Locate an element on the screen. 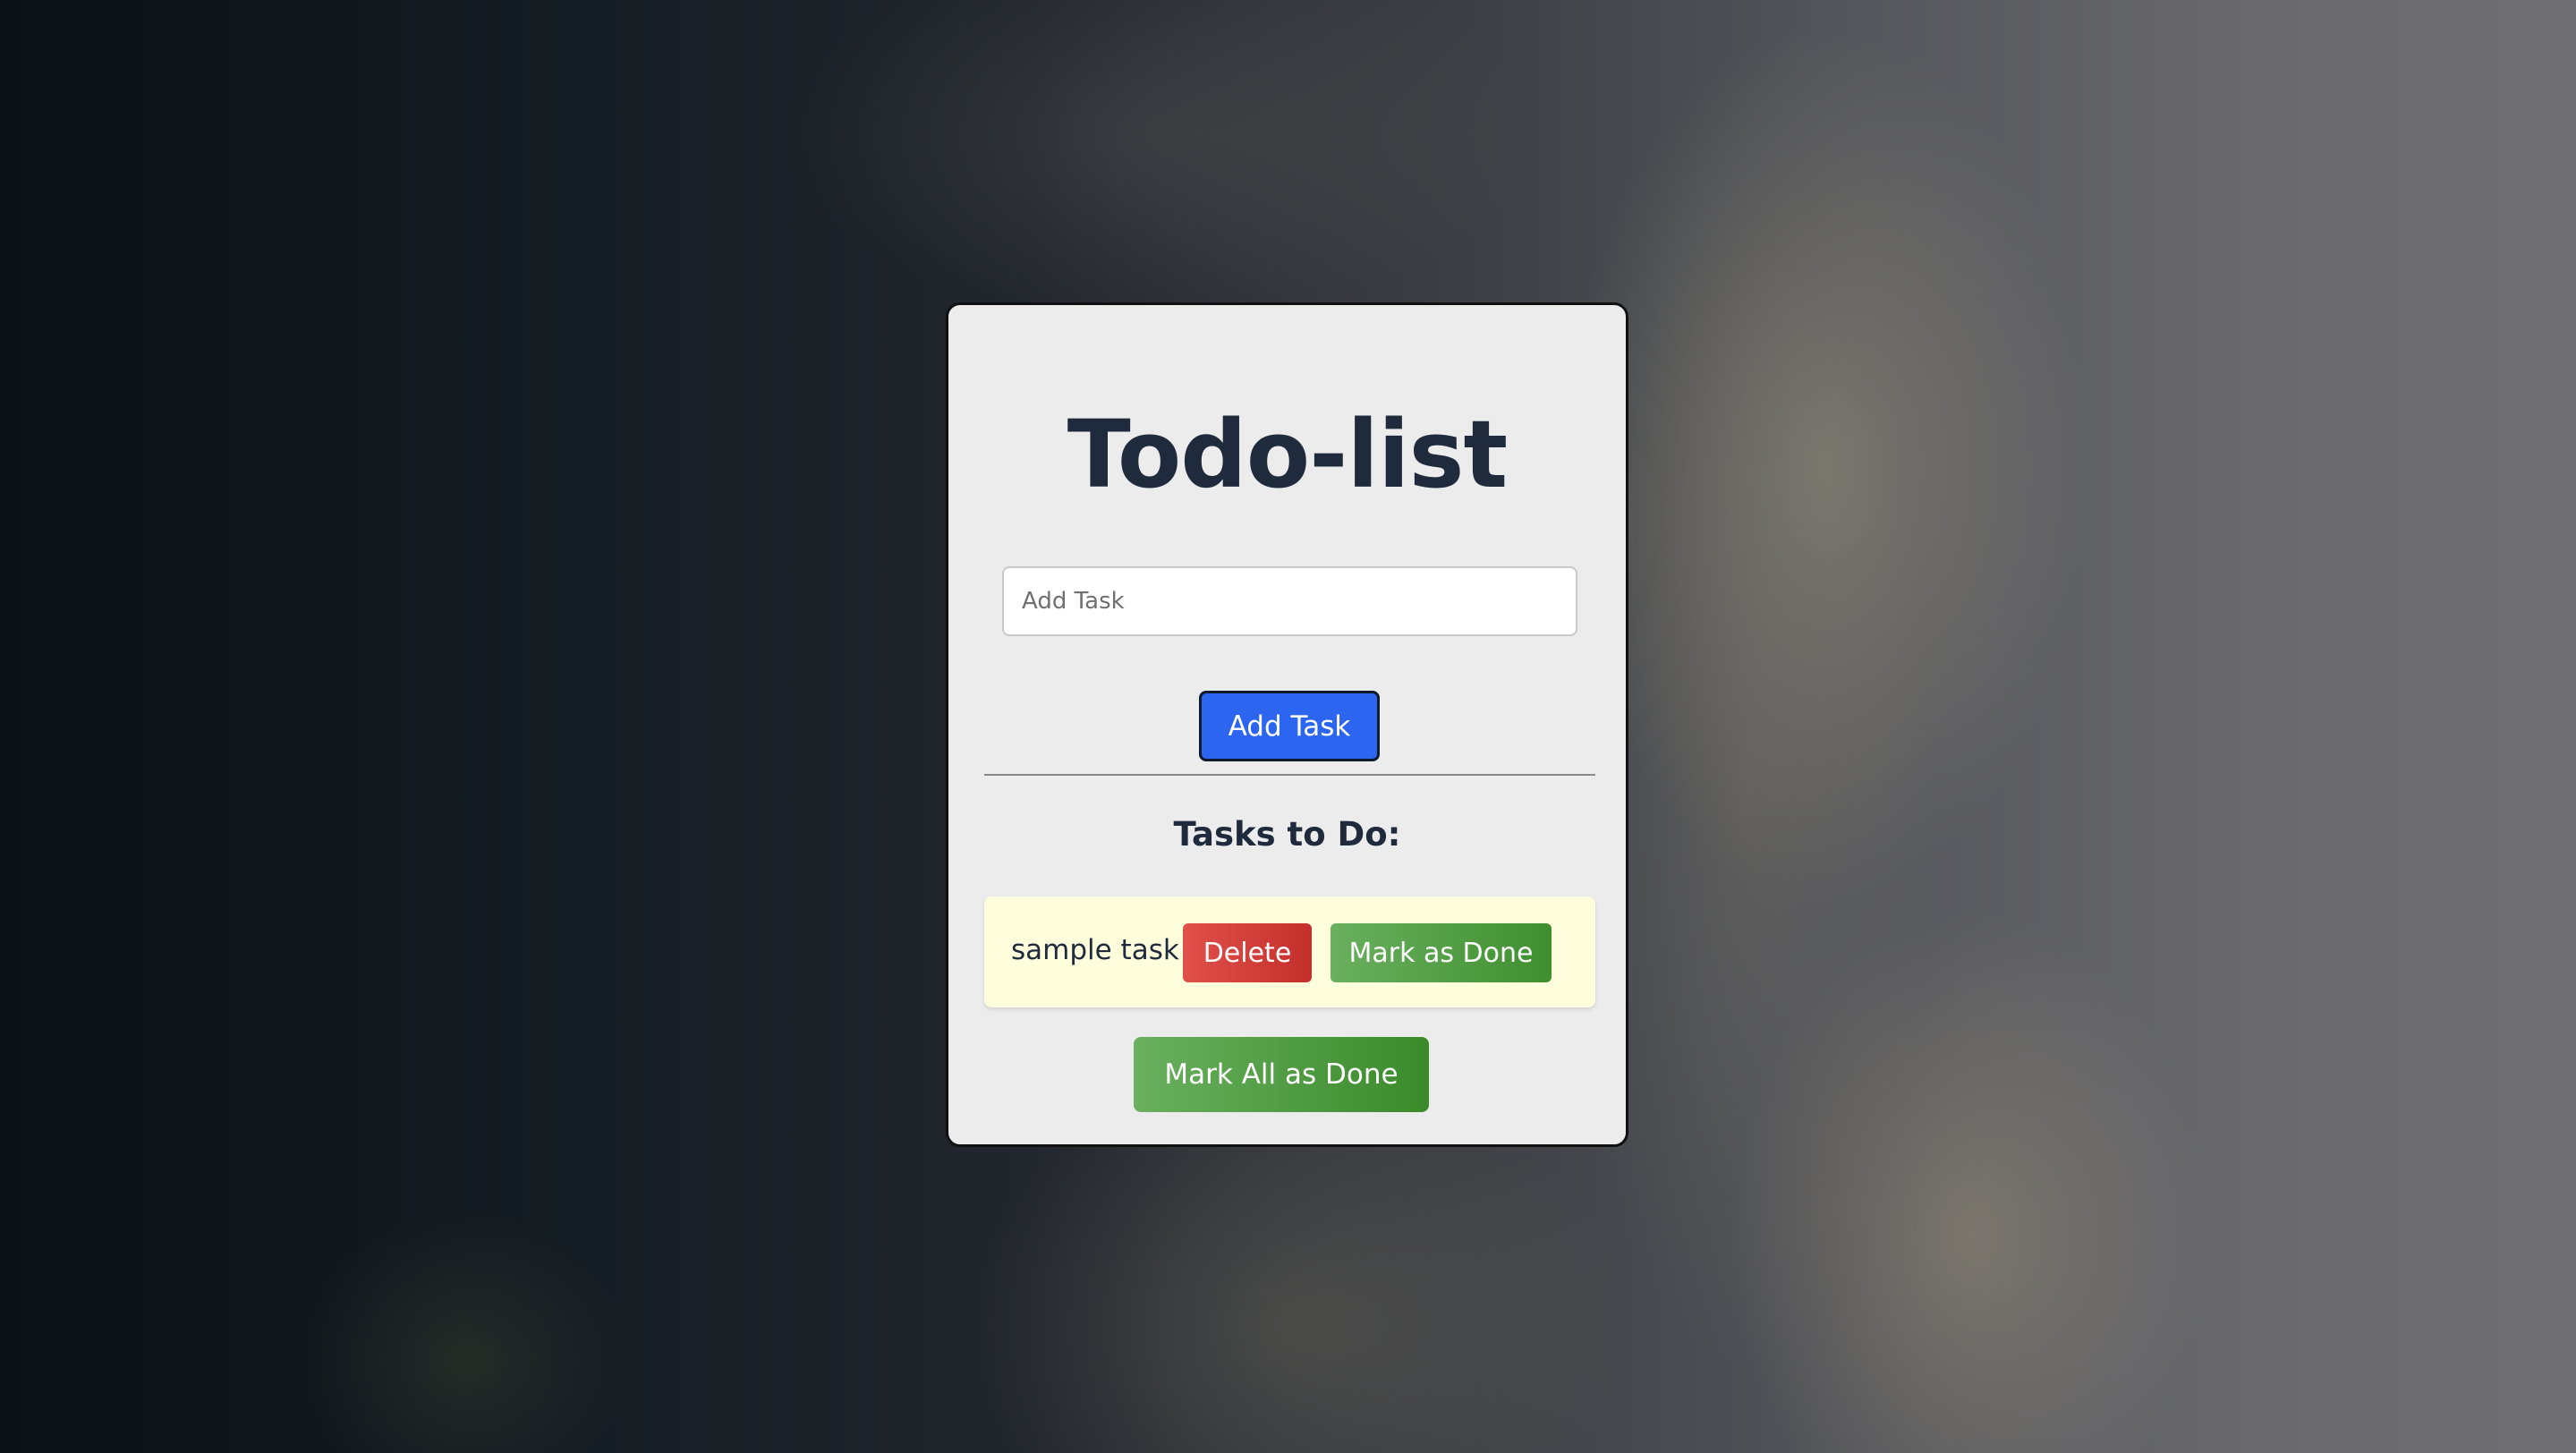 The width and height of the screenshot is (2576, 1453). mark-done-button: Mark as Done is located at coordinates (1441, 952).